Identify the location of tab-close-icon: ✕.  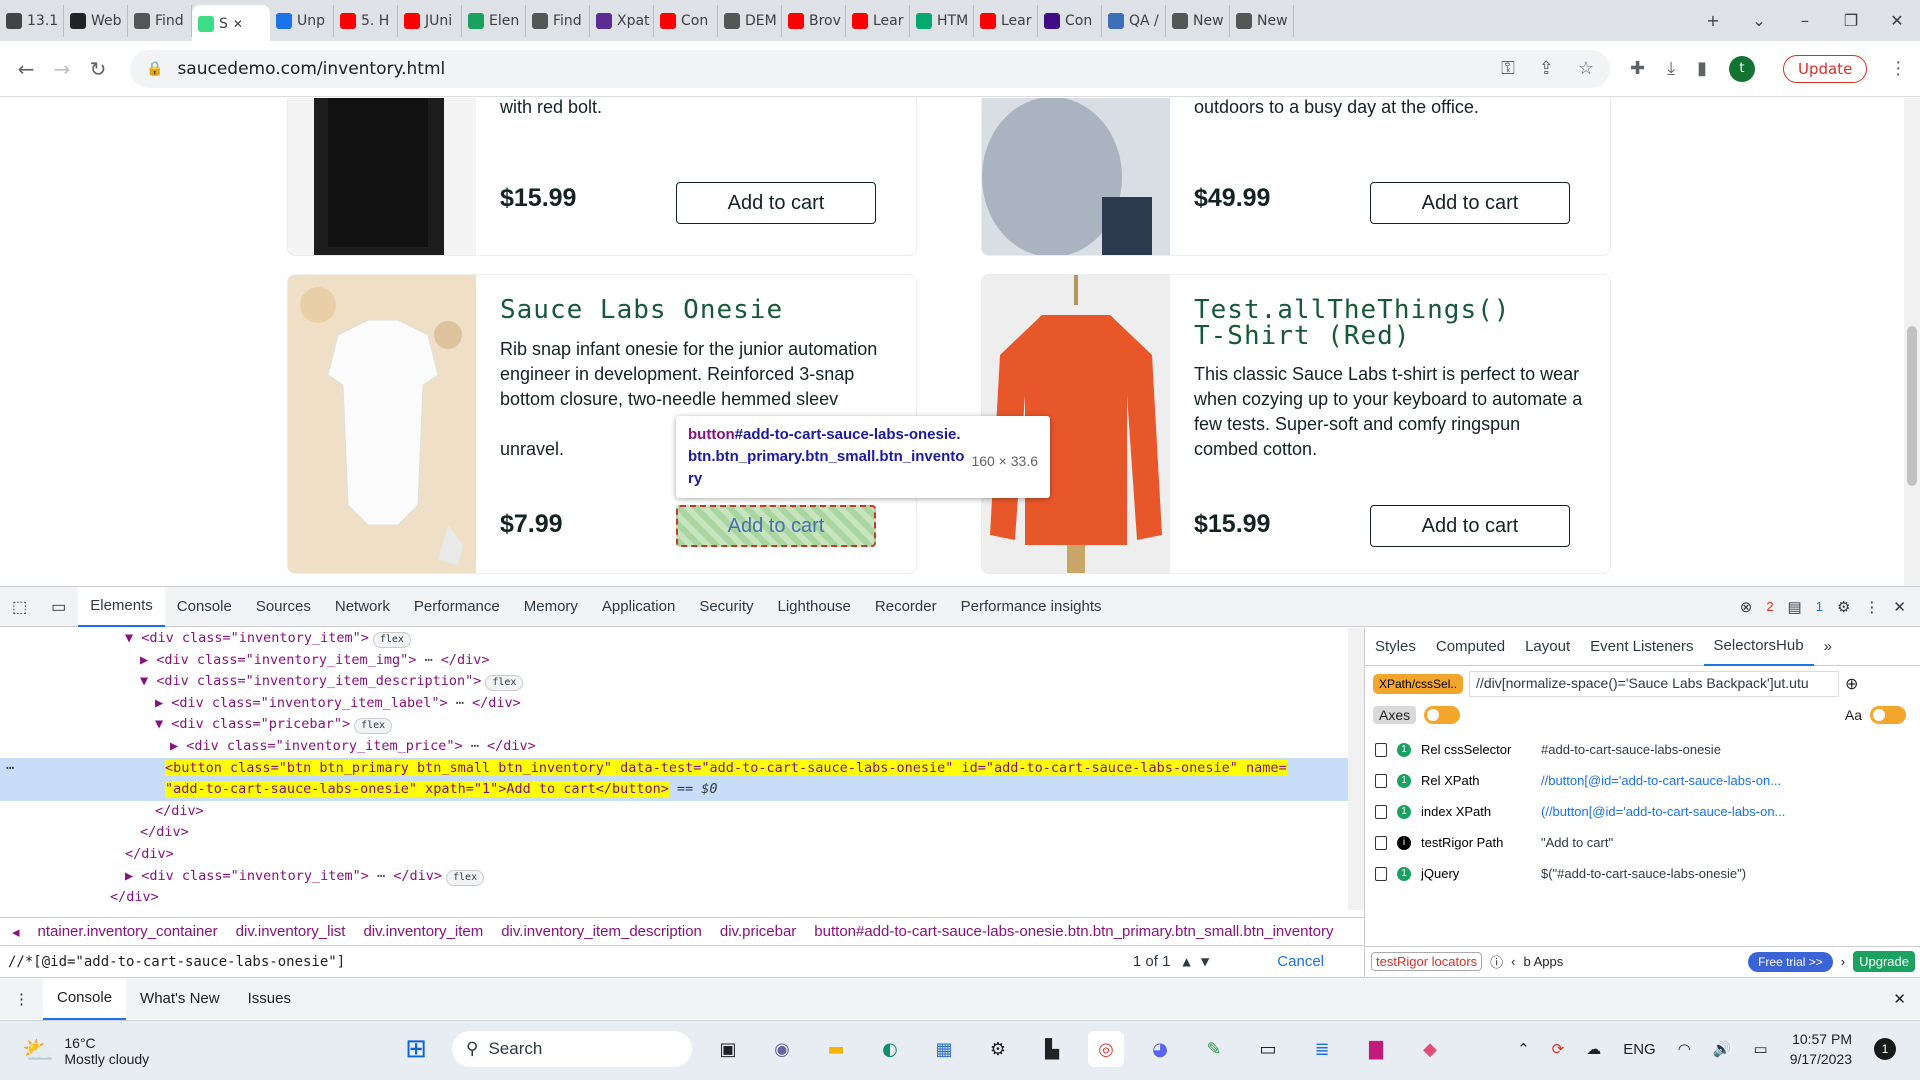
(238, 24).